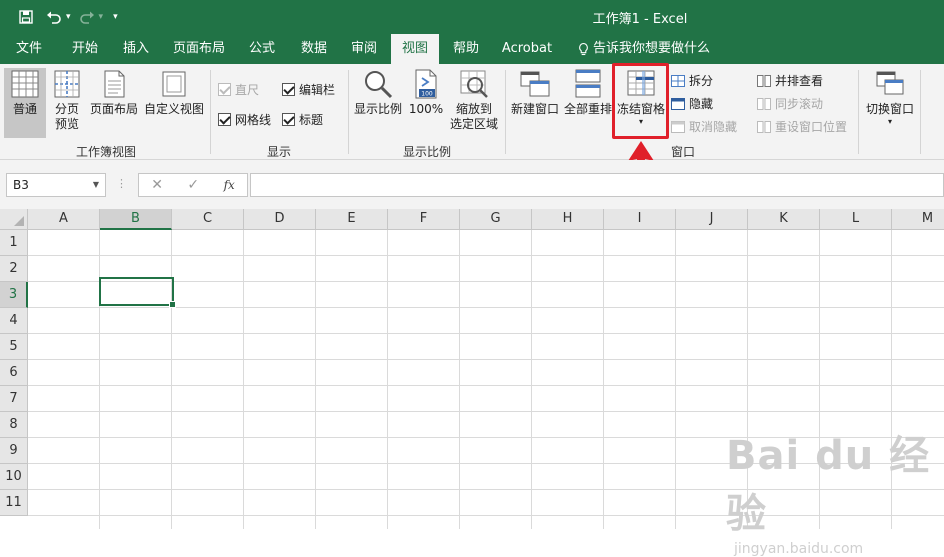  I want to click on active-cell-b3, so click(137, 292).